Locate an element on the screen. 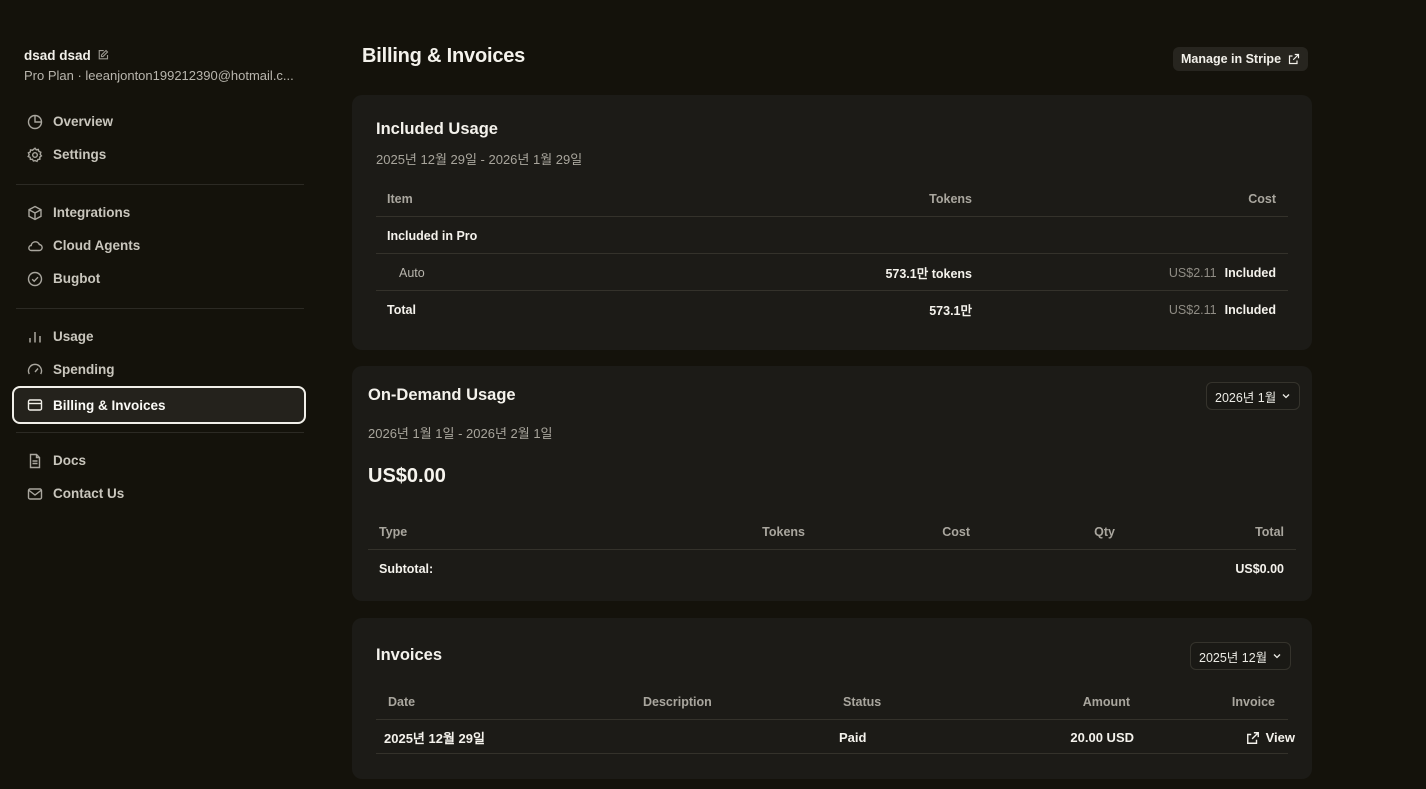 Image resolution: width=1426 pixels, height=789 pixels. column-header-qty: Qty is located at coordinates (1104, 531).